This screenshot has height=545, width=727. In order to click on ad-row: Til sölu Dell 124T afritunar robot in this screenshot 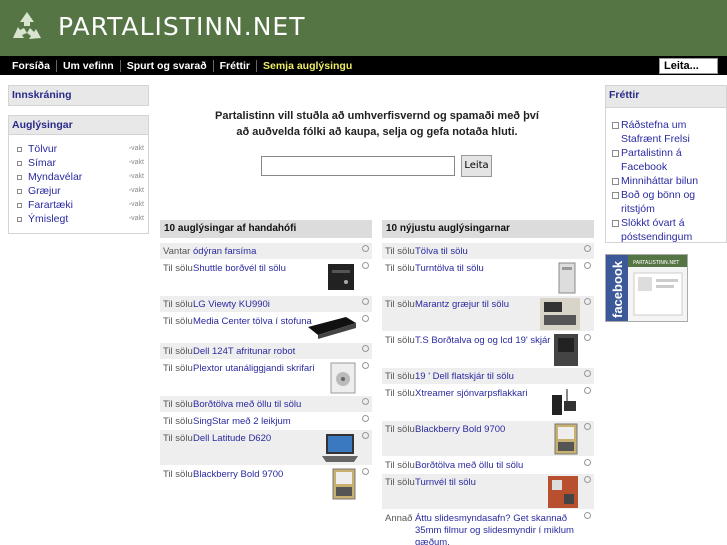, I will do `click(266, 351)`.